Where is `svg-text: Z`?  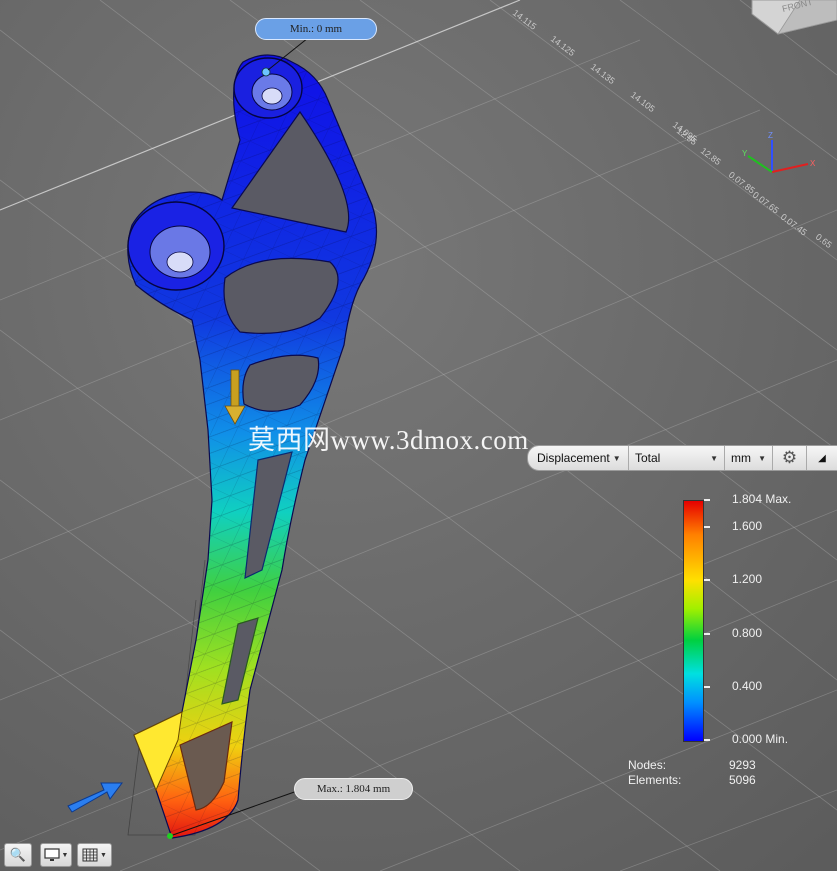
svg-text: Z is located at coordinates (770, 135).